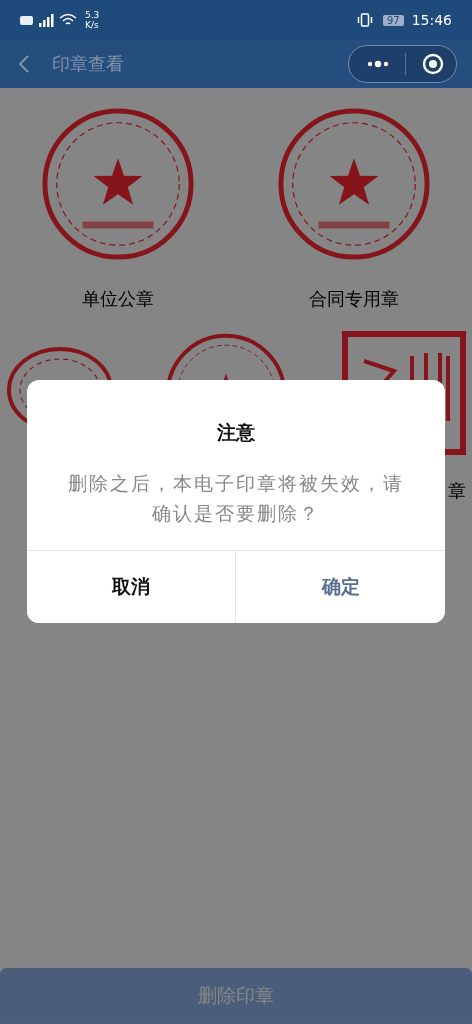 The width and height of the screenshot is (472, 1024). What do you see at coordinates (457, 491) in the screenshot?
I see `seal-label: 章` at bounding box center [457, 491].